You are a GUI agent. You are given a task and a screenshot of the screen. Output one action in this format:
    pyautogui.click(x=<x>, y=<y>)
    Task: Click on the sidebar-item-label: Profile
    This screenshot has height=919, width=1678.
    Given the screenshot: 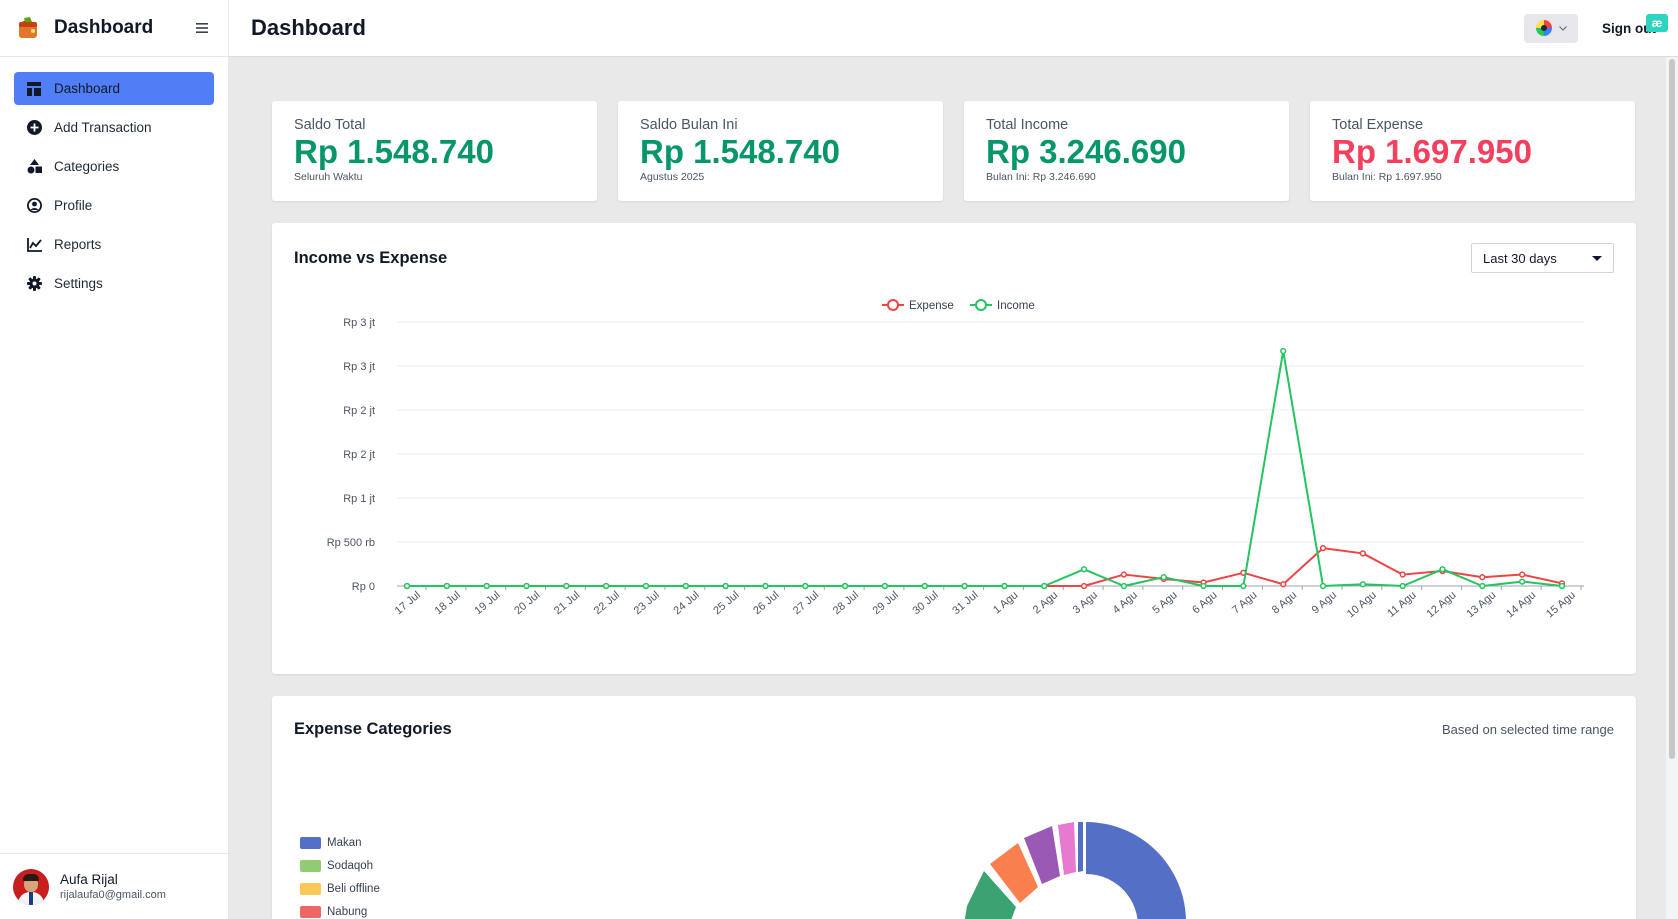 What is the action you would take?
    pyautogui.click(x=73, y=205)
    